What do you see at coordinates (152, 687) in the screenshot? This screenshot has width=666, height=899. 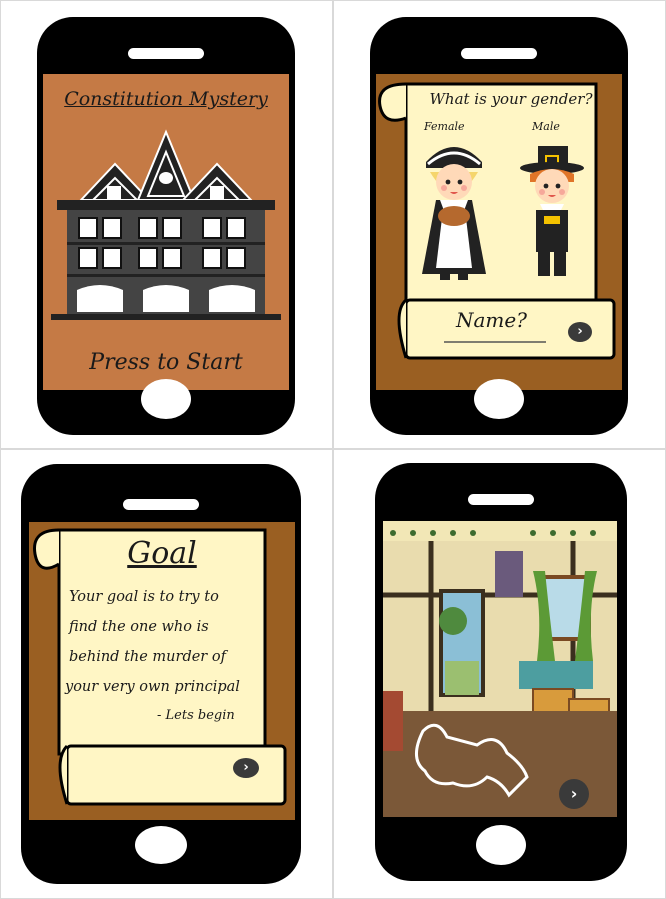 I see `goal-line: your very own principal` at bounding box center [152, 687].